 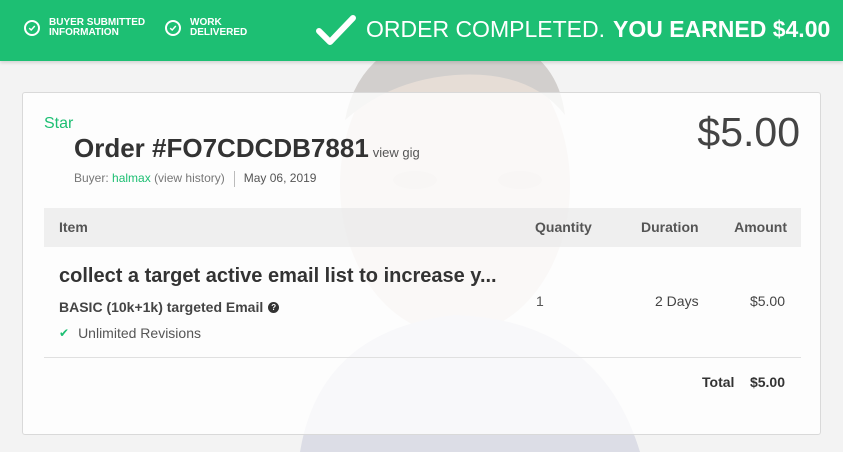 What do you see at coordinates (422, 357) in the screenshot?
I see `table-divider` at bounding box center [422, 357].